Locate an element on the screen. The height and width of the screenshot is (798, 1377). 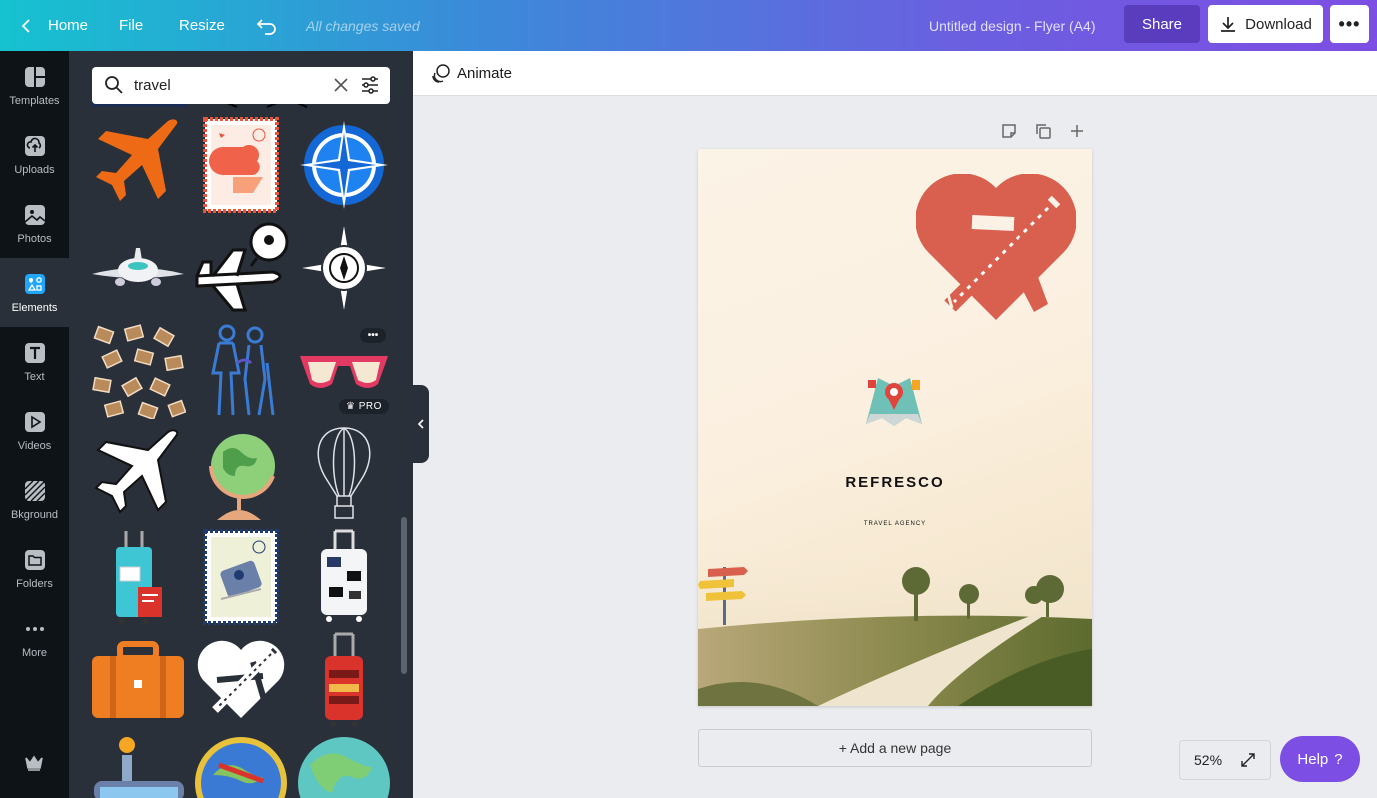
suitcase-teal-element is located at coordinates (138, 577).